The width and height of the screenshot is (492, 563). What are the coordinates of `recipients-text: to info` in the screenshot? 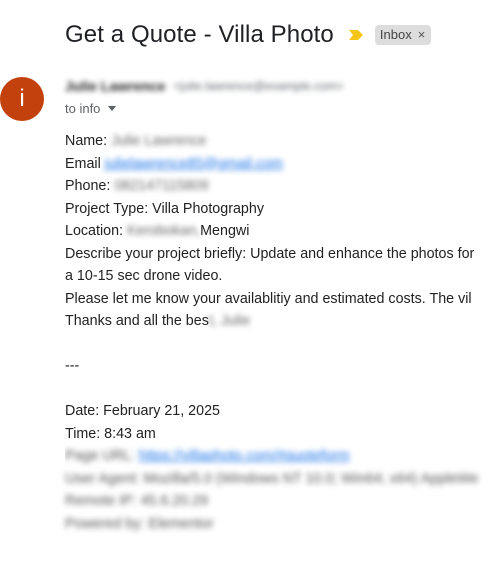 It's located at (83, 108).